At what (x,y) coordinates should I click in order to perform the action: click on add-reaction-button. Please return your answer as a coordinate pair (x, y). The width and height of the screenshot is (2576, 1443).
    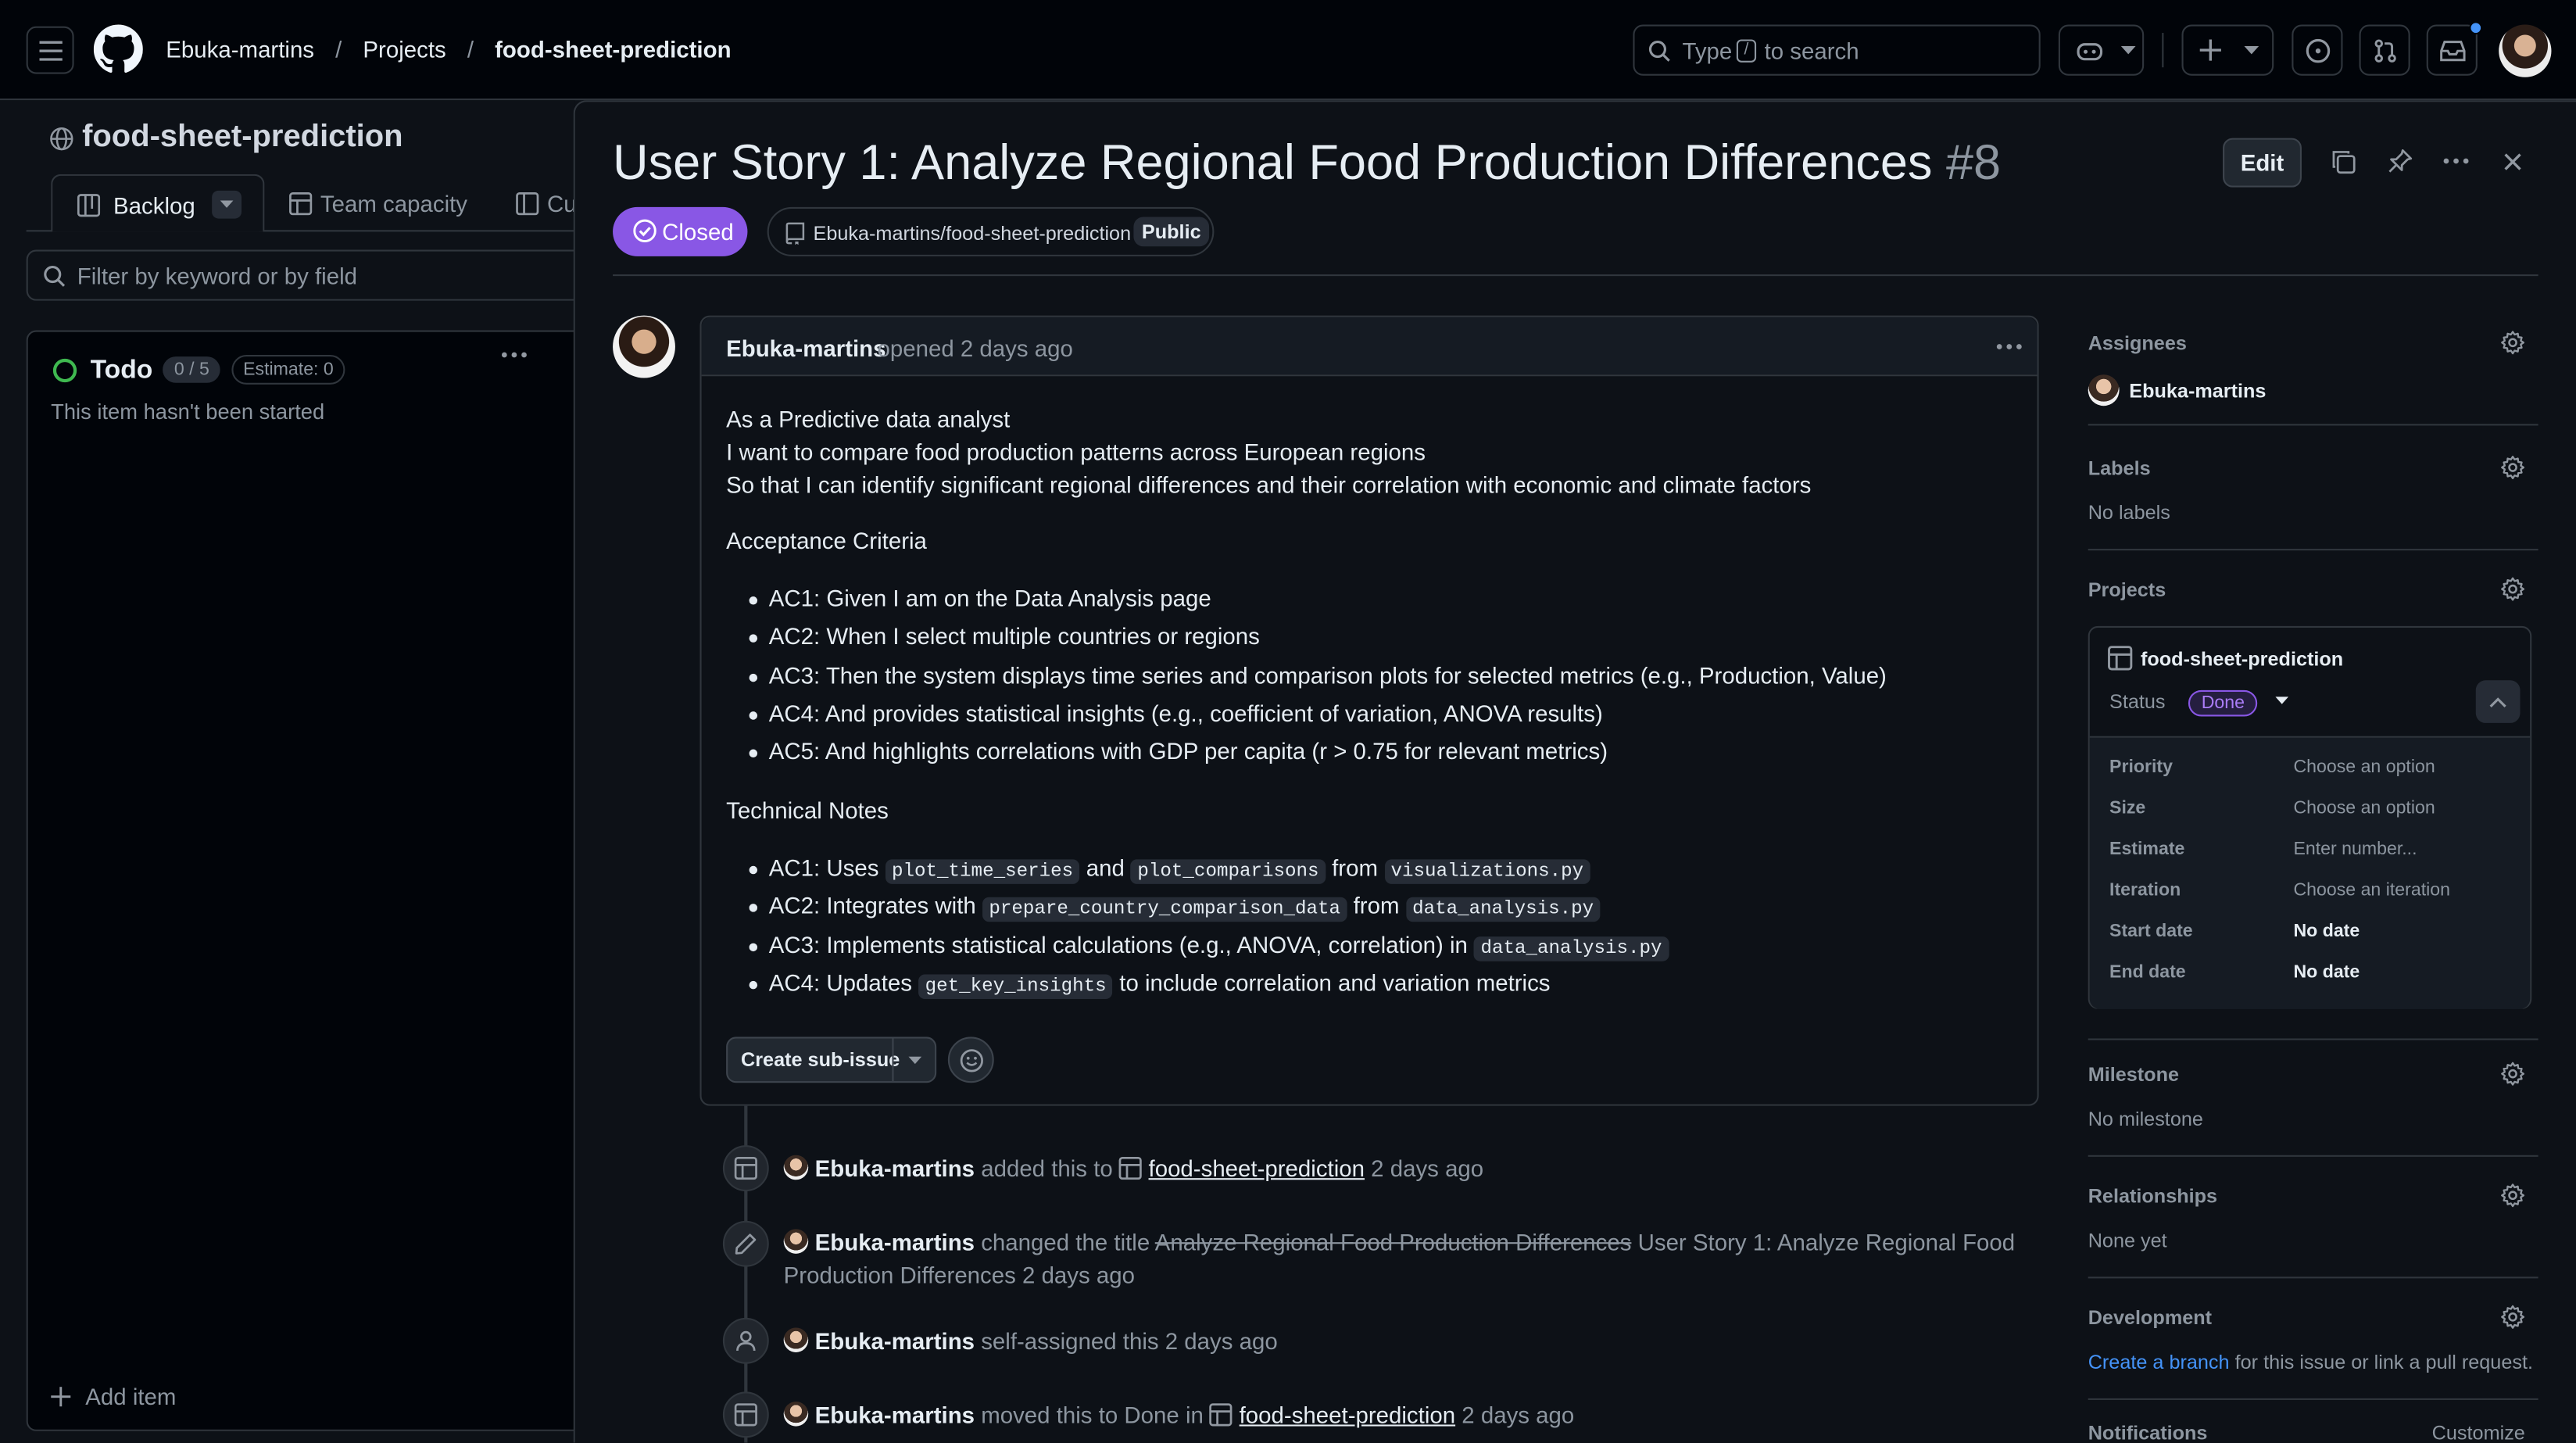
    Looking at the image, I should click on (970, 1060).